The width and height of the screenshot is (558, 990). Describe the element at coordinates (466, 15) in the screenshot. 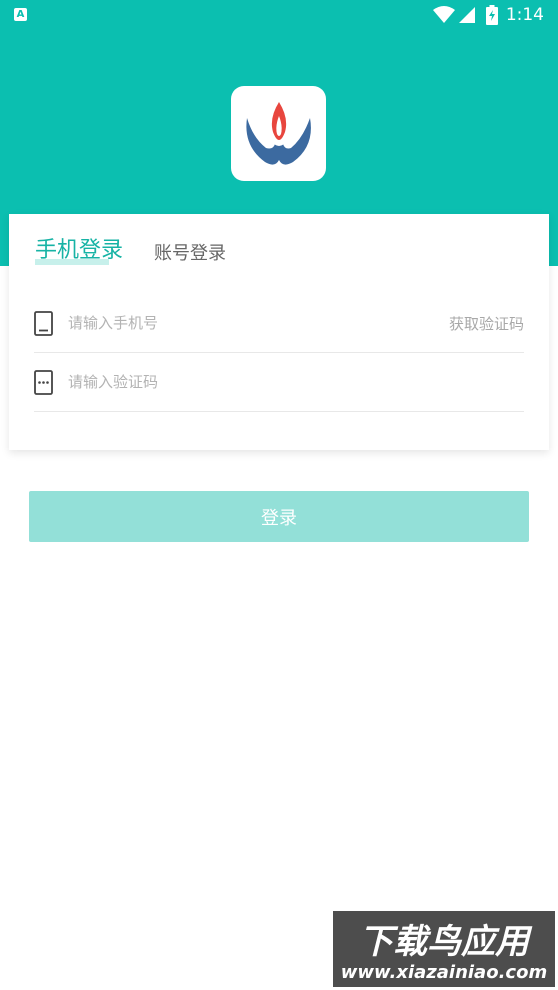

I see `signal-icon` at that location.